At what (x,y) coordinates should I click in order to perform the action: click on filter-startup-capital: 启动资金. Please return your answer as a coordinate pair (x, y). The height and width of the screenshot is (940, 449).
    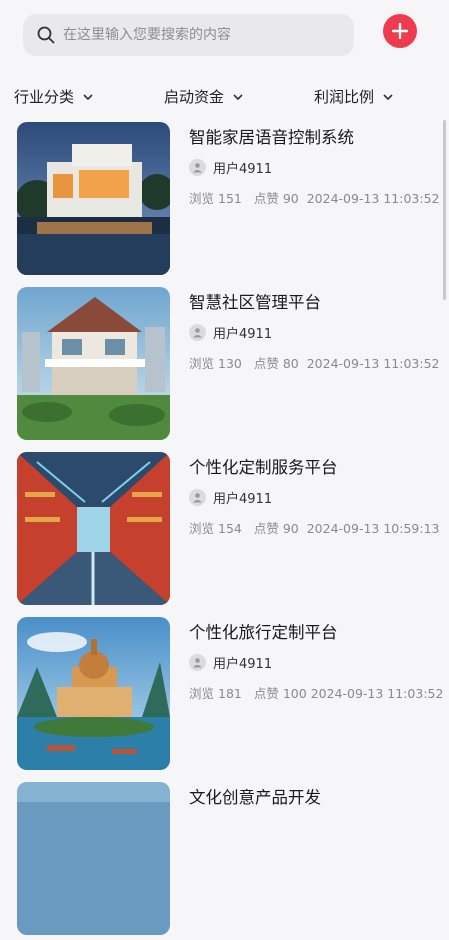
    Looking at the image, I should click on (204, 96).